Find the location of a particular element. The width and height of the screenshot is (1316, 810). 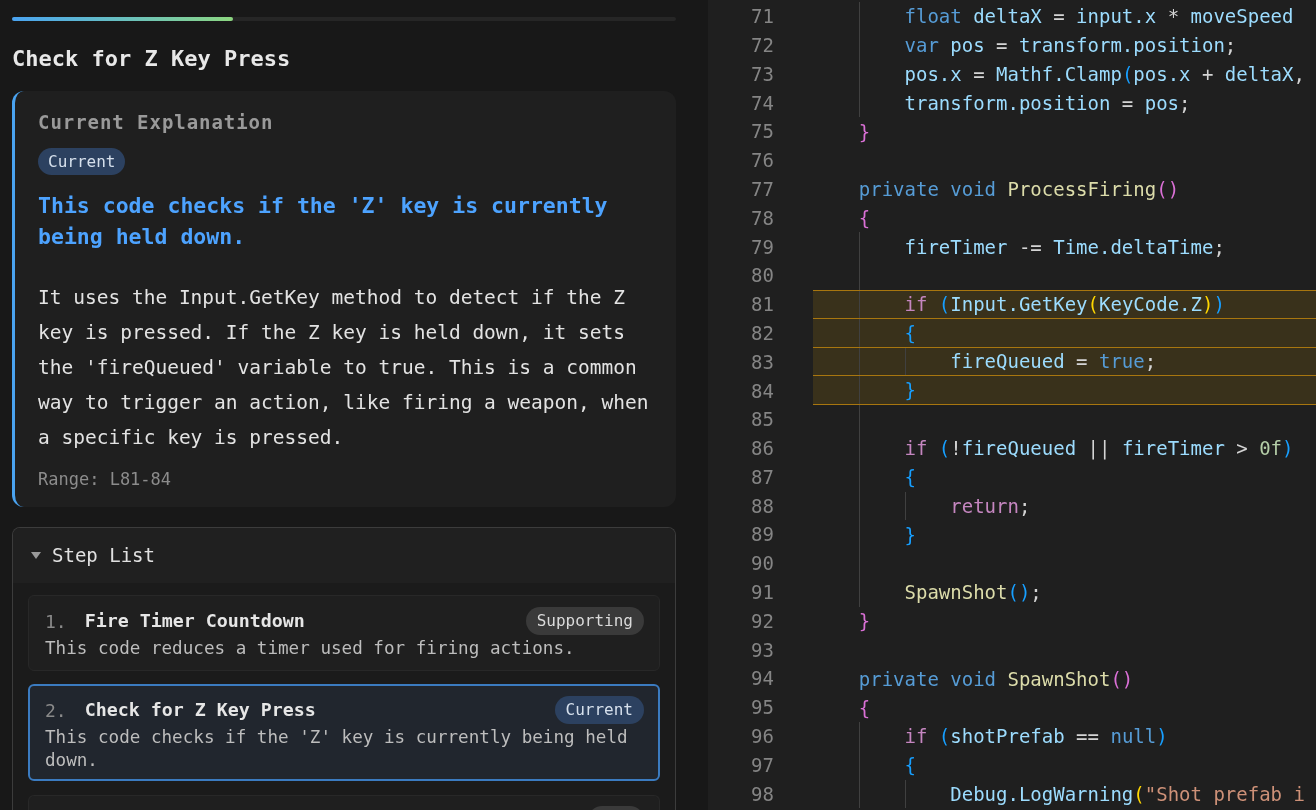

line-number: 86 is located at coordinates (762, 449).